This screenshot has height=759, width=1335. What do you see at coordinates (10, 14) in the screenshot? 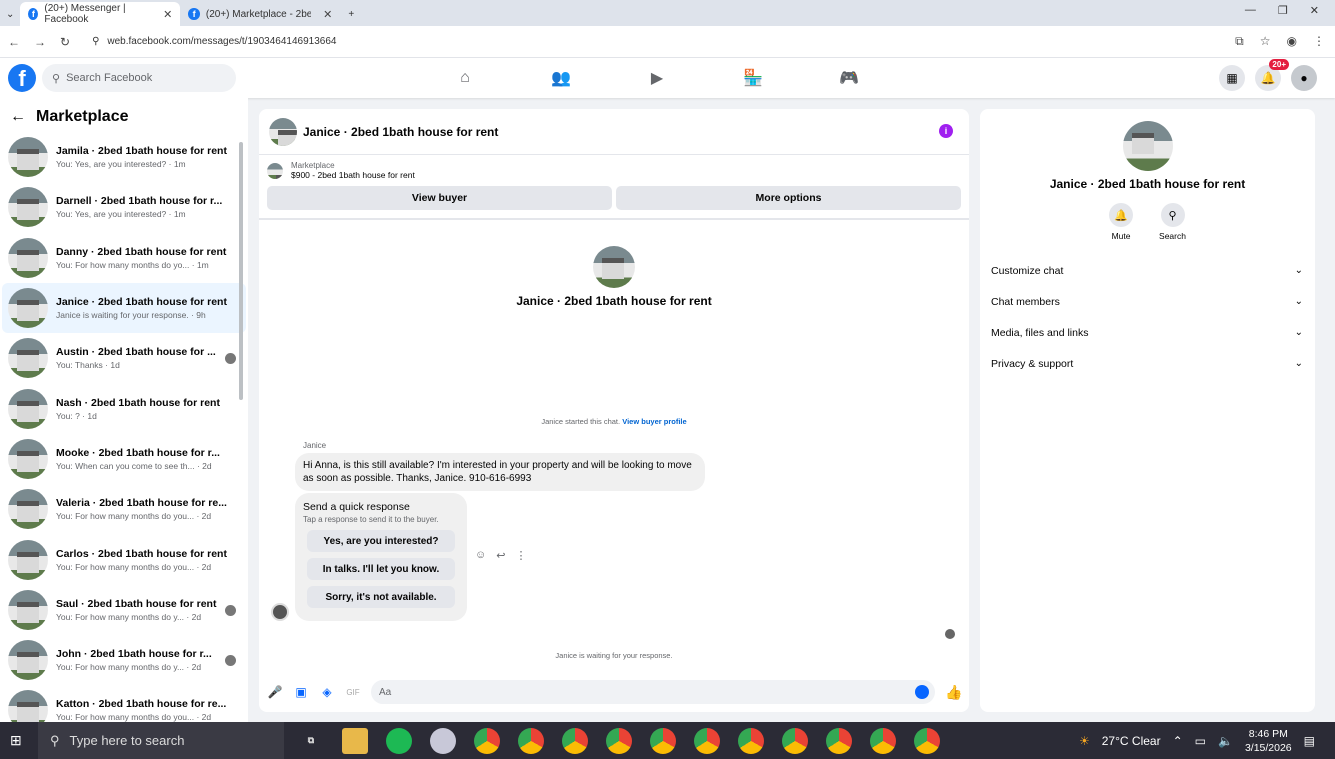
I see `tab-list-button: ⌄` at bounding box center [10, 14].